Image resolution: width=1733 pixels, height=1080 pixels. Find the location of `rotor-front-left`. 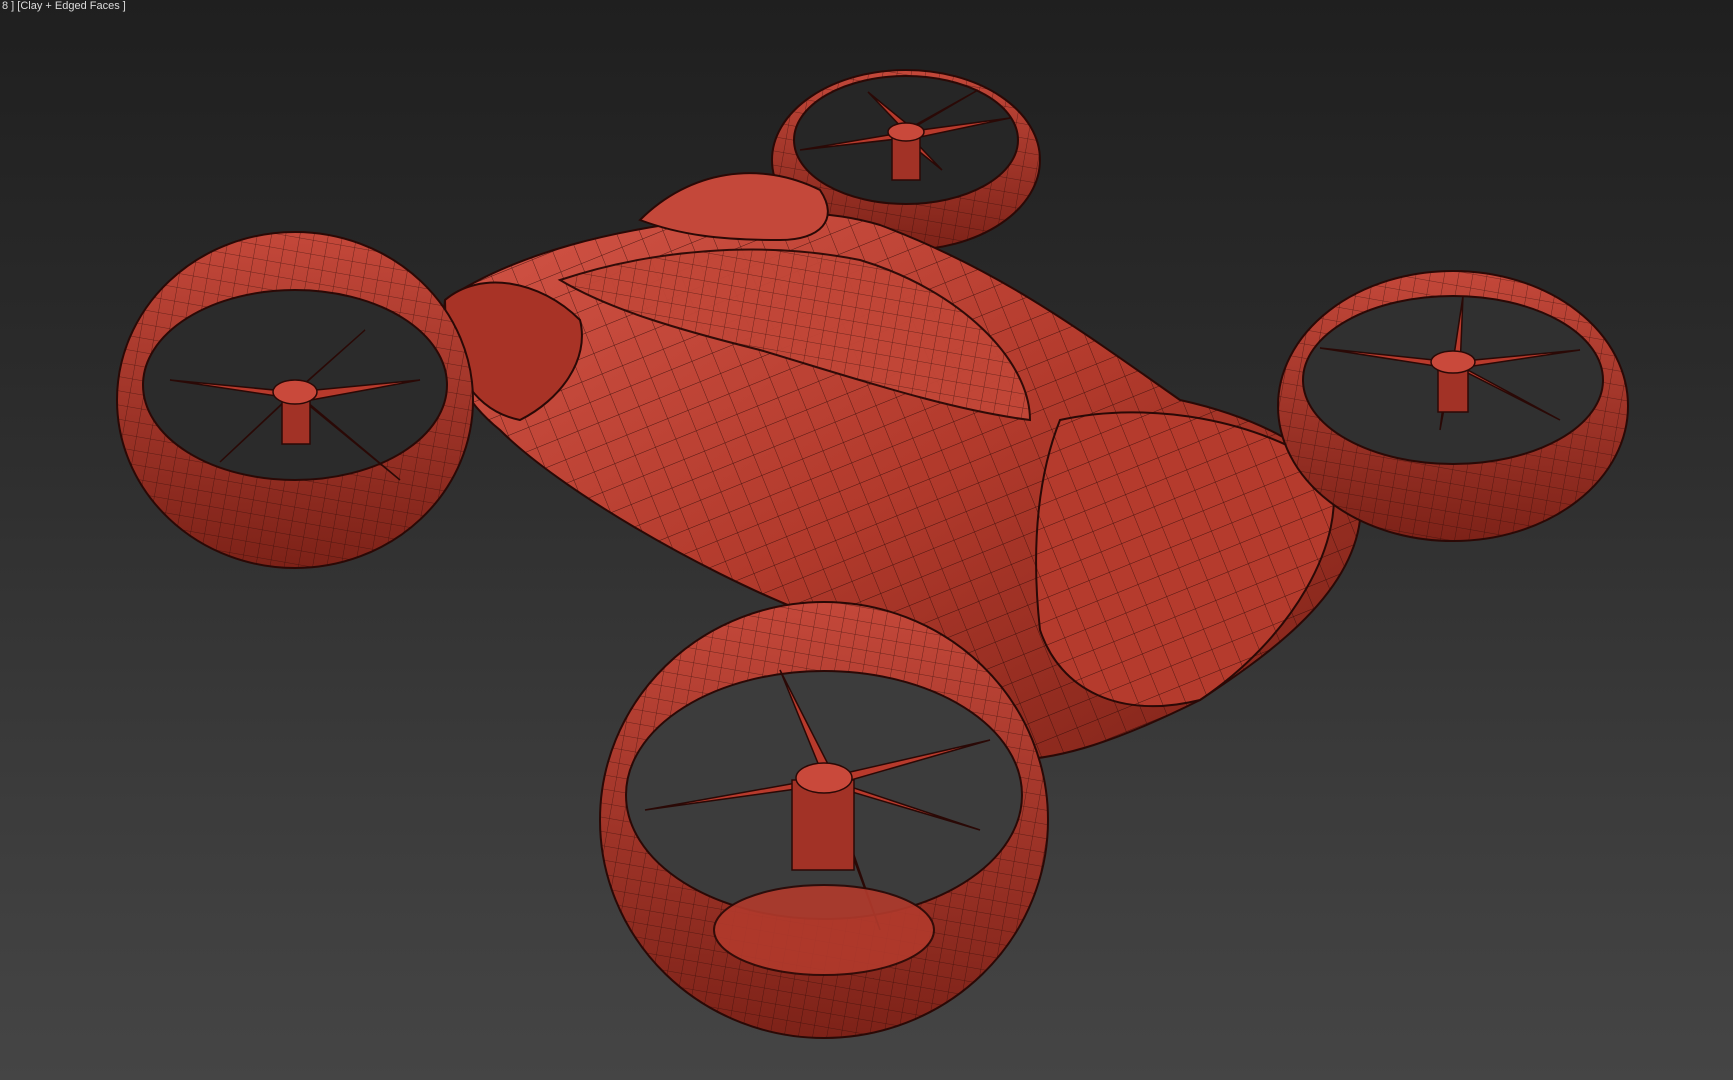

rotor-front-left is located at coordinates (295, 400).